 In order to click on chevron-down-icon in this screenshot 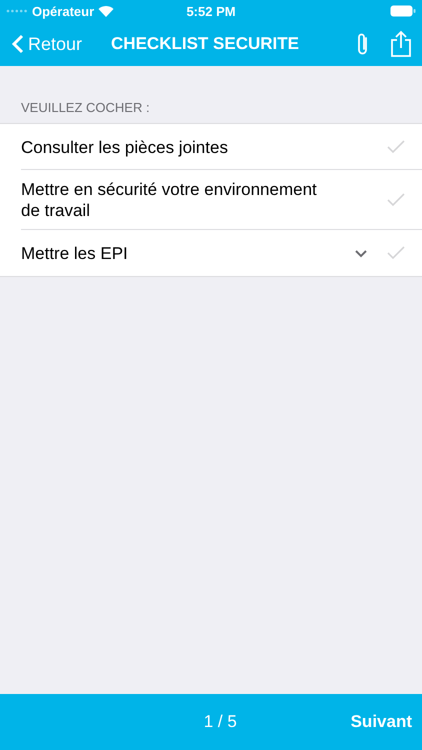, I will do `click(361, 253)`.